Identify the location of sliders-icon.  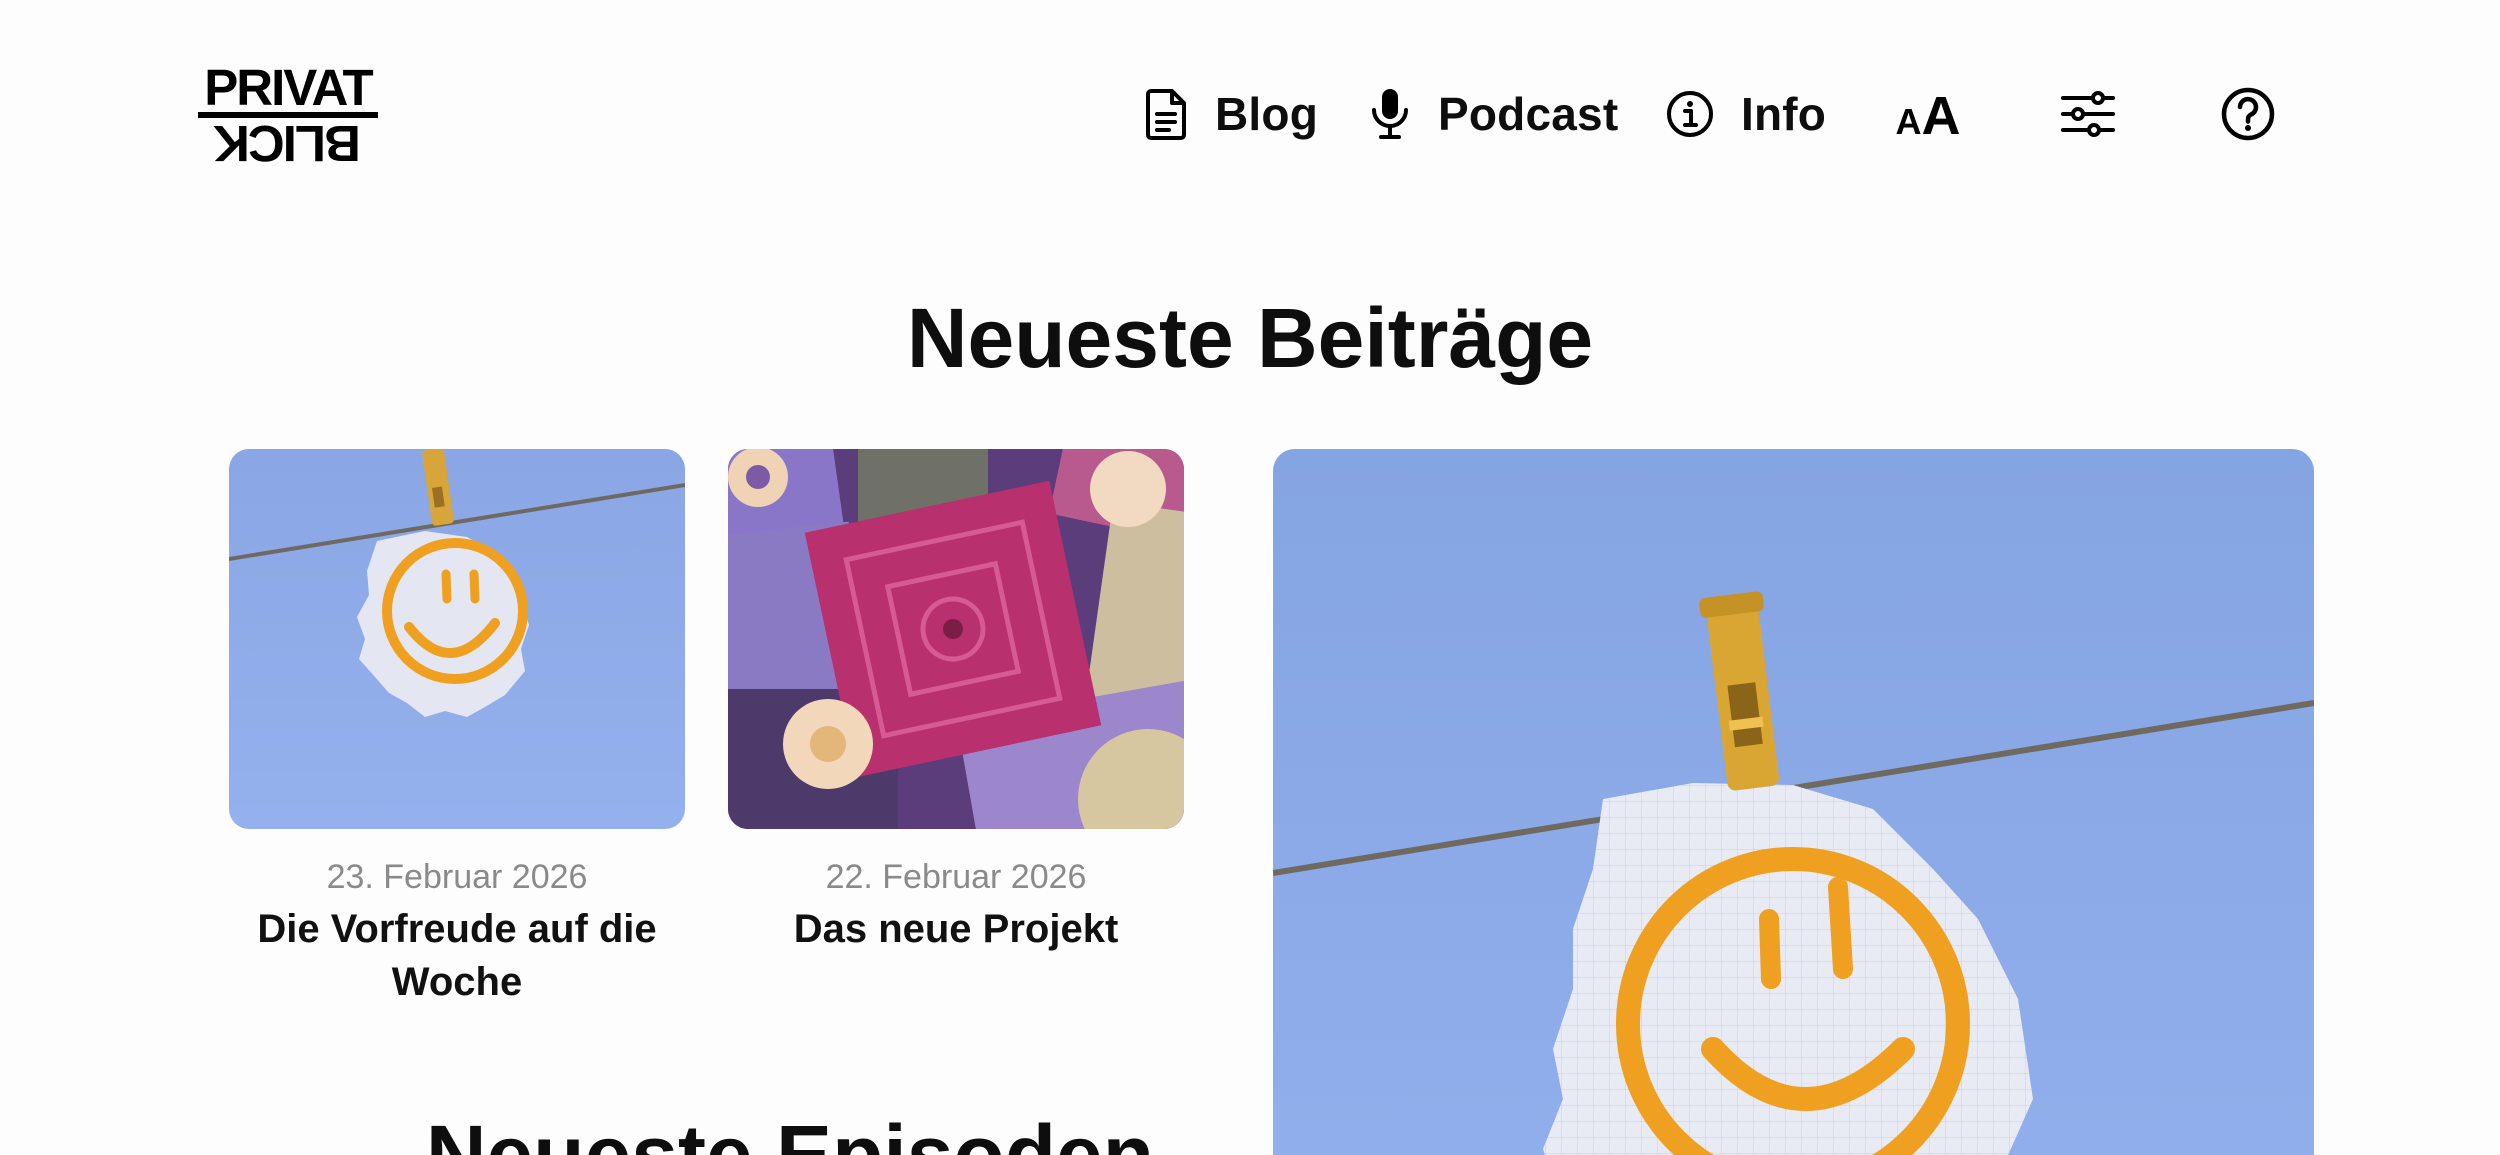
(2088, 116).